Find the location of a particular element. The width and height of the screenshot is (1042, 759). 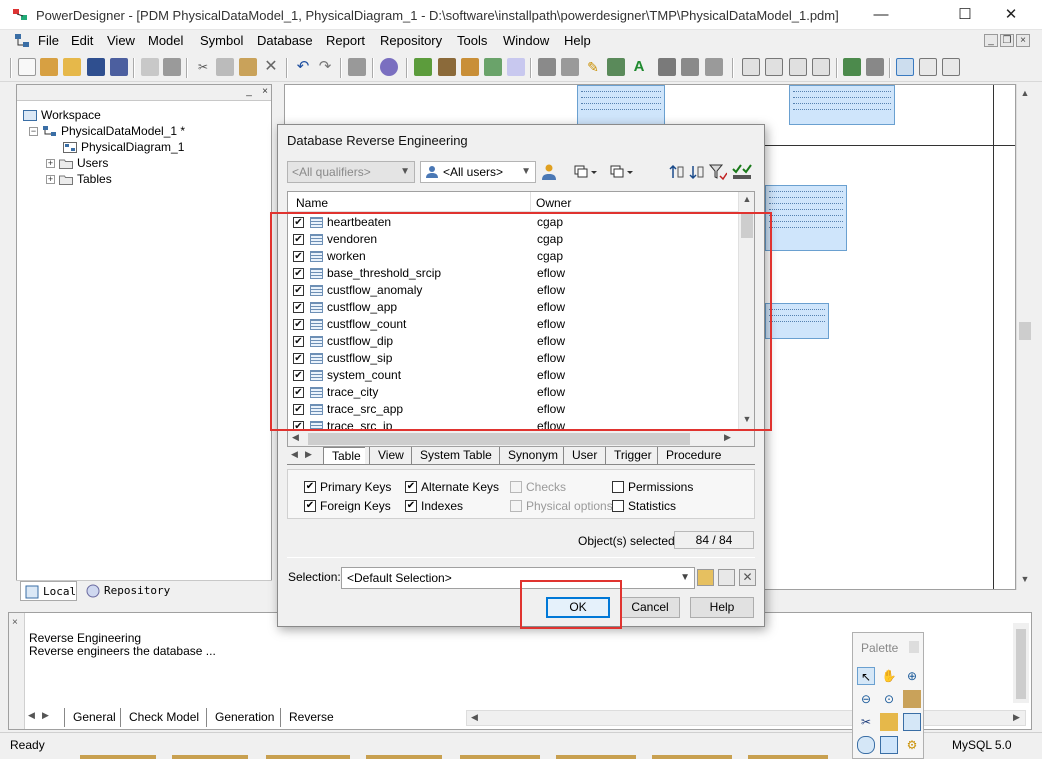

tab-user: User is located at coordinates (582, 455).